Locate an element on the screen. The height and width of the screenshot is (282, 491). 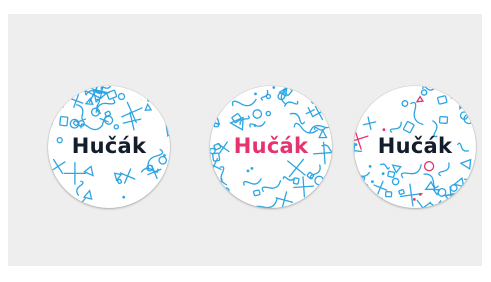
badge-1: Hučák is located at coordinates (109, 147).